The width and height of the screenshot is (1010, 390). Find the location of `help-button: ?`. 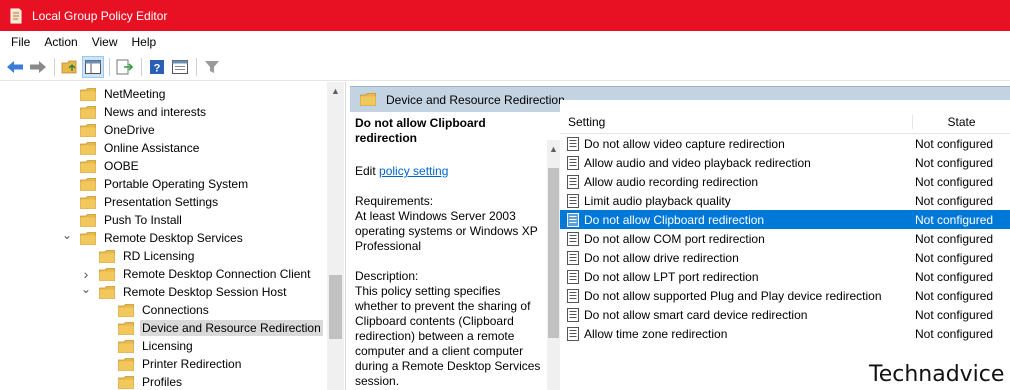

help-button: ? is located at coordinates (157, 67).